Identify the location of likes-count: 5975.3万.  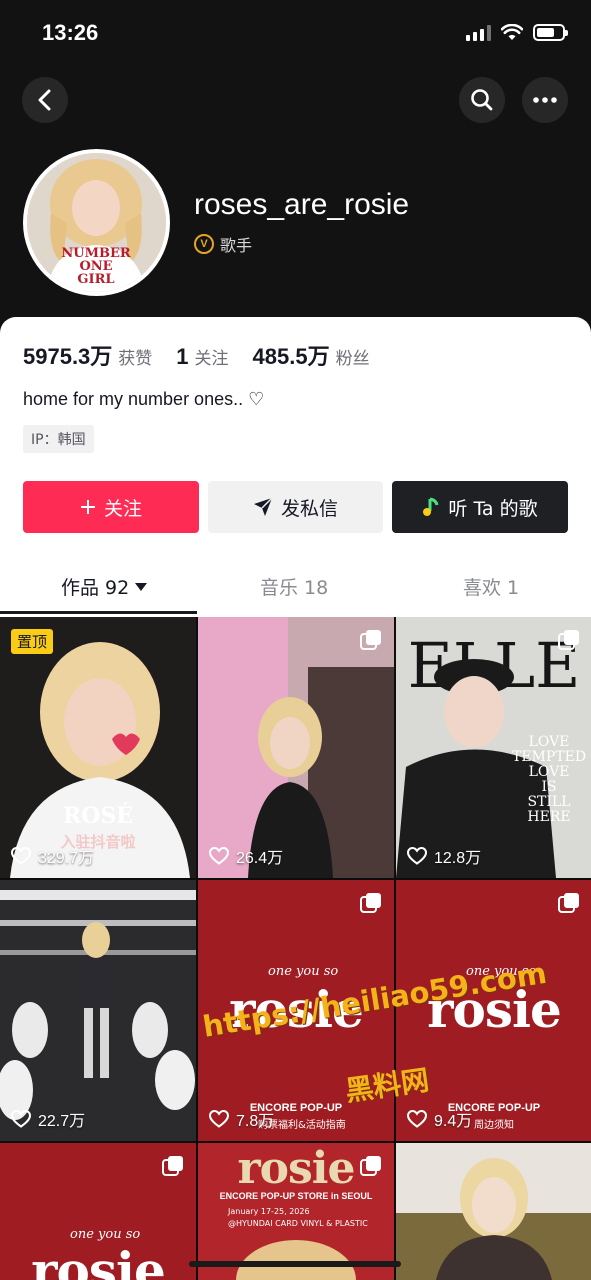
(67, 355).